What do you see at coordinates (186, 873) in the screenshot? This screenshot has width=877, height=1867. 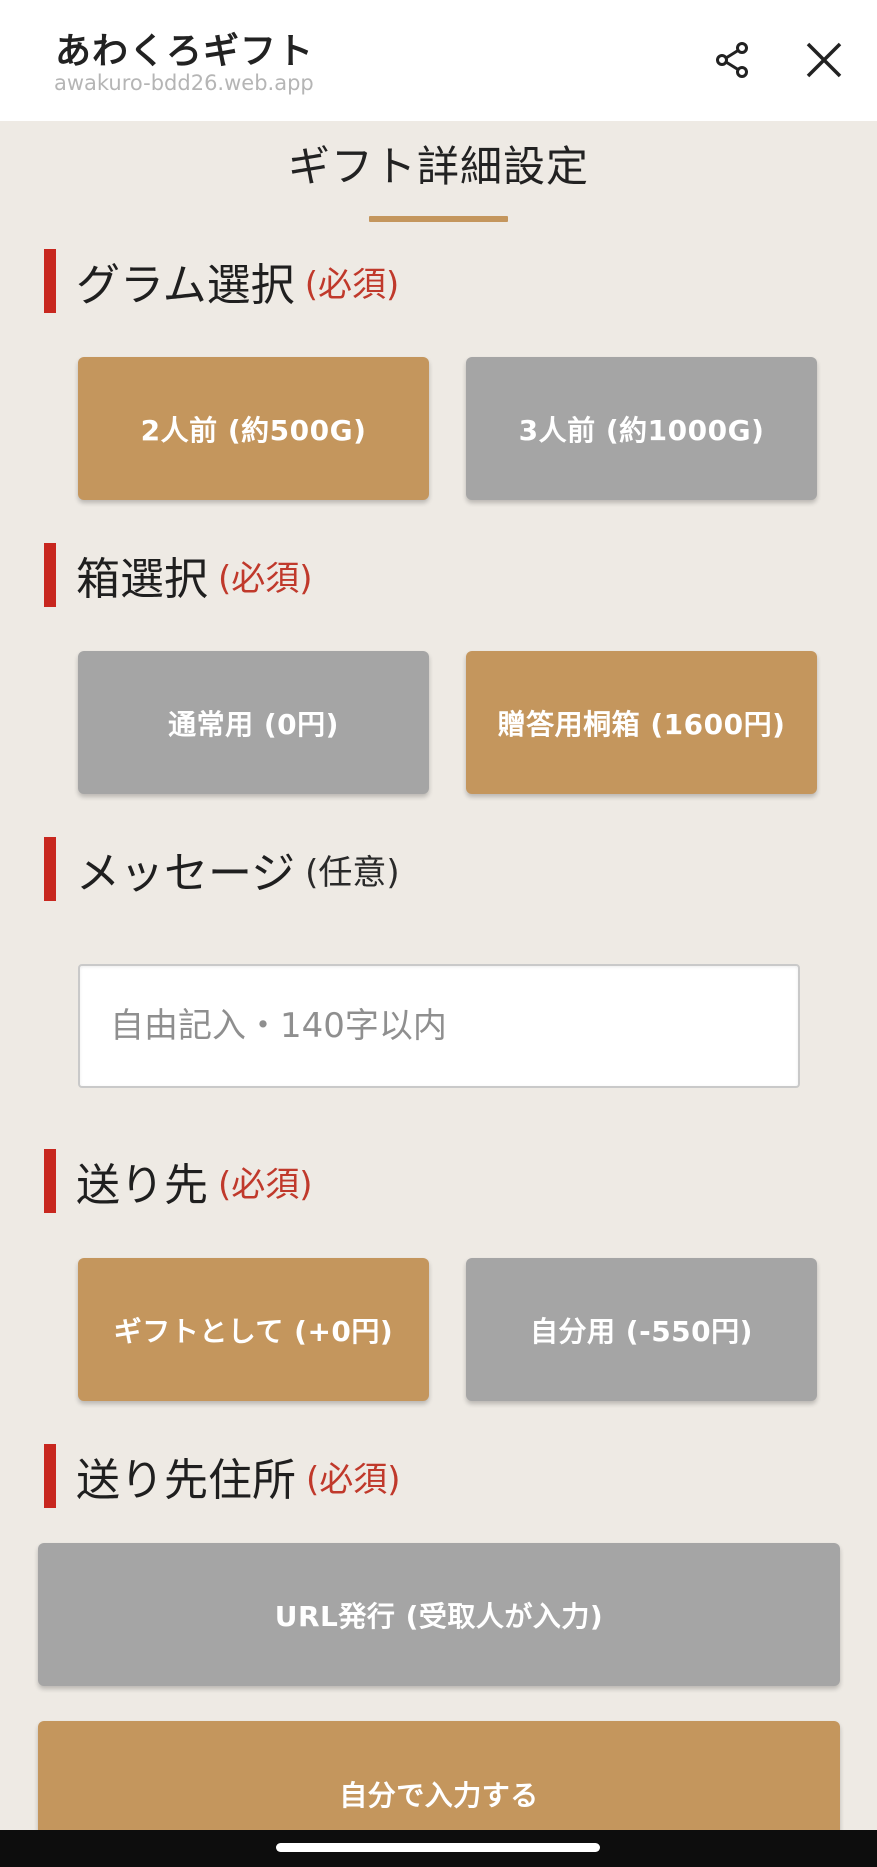 I see `section-label-message: メッセージ` at bounding box center [186, 873].